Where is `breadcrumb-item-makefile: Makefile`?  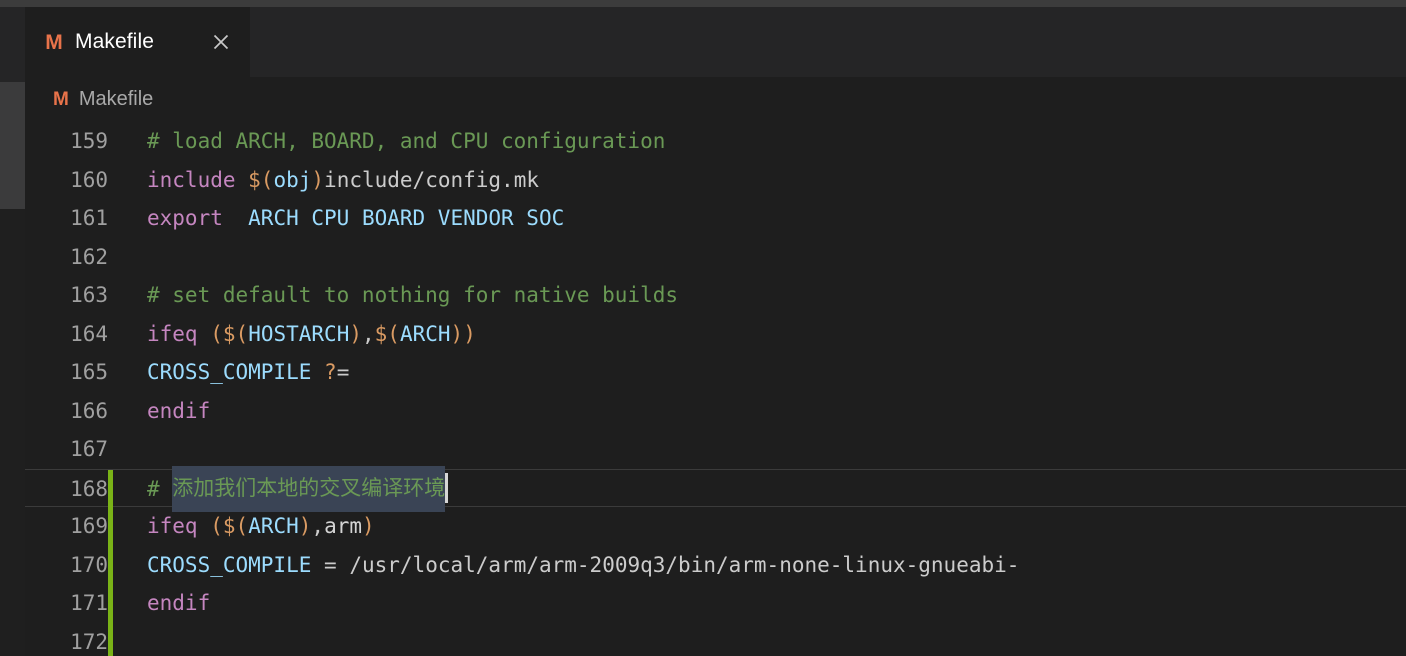
breadcrumb-item-makefile: Makefile is located at coordinates (116, 99).